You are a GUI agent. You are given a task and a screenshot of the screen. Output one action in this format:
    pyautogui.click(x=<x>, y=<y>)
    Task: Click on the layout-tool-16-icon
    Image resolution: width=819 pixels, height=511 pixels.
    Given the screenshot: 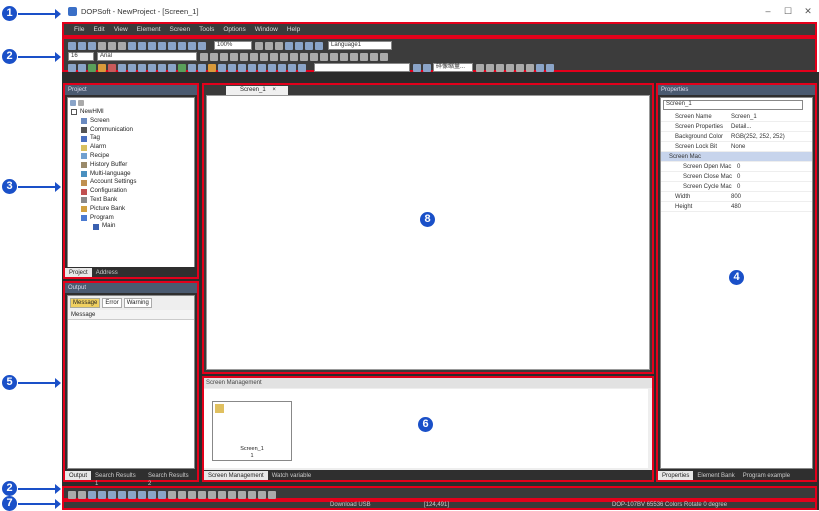 What is the action you would take?
    pyautogui.click(x=222, y=494)
    